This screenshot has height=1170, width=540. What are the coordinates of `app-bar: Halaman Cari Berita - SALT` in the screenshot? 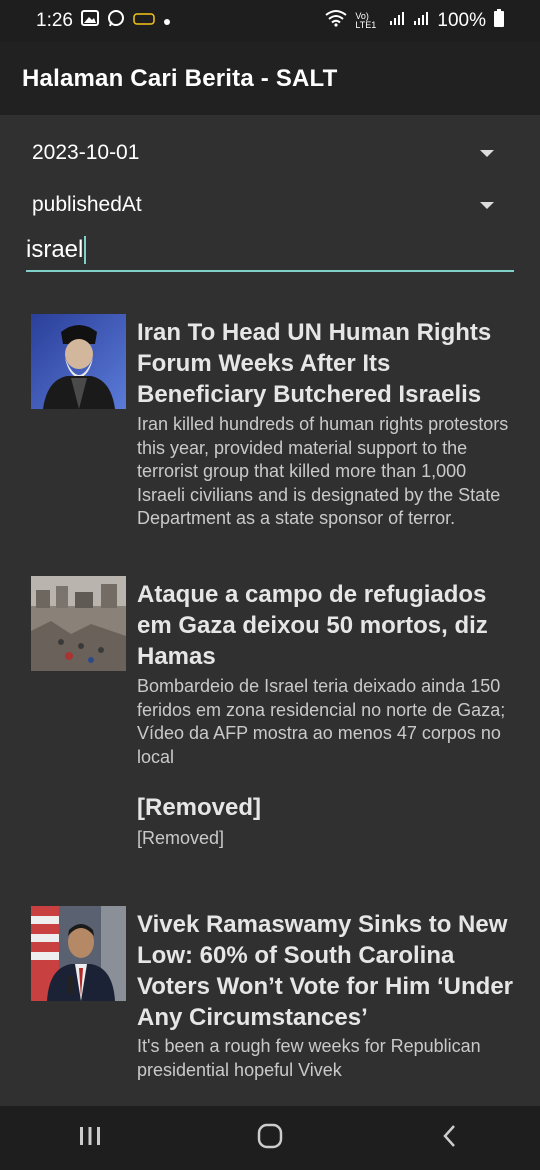 It's located at (270, 78).